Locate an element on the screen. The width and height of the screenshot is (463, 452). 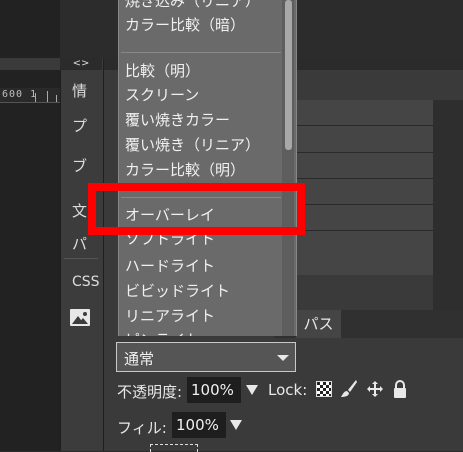
lock-transparency-icon is located at coordinates (324, 389).